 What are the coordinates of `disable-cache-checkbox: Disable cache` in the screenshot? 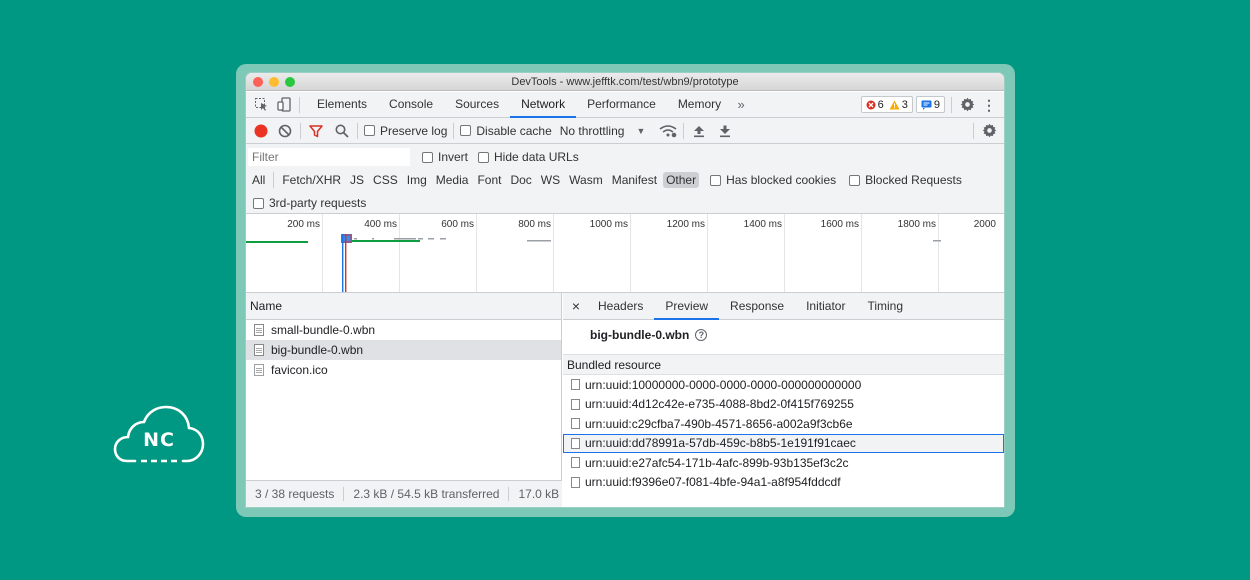 It's located at (506, 130).